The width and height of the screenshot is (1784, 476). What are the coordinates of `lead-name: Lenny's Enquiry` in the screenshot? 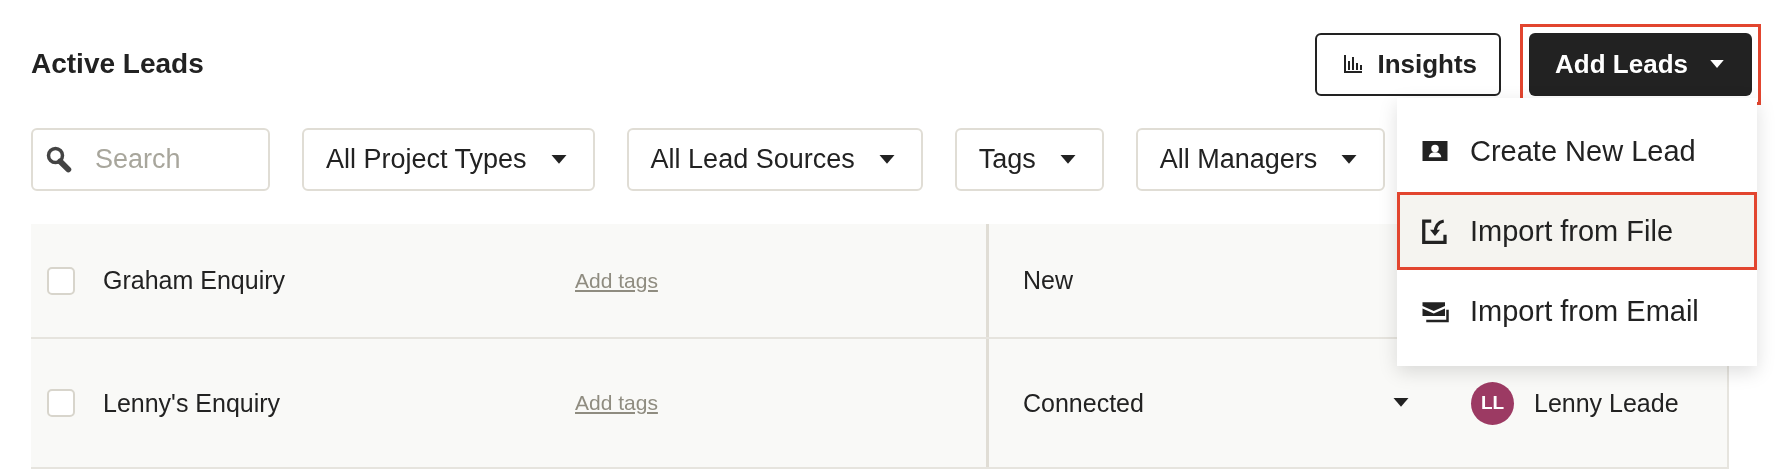 It's located at (192, 403).